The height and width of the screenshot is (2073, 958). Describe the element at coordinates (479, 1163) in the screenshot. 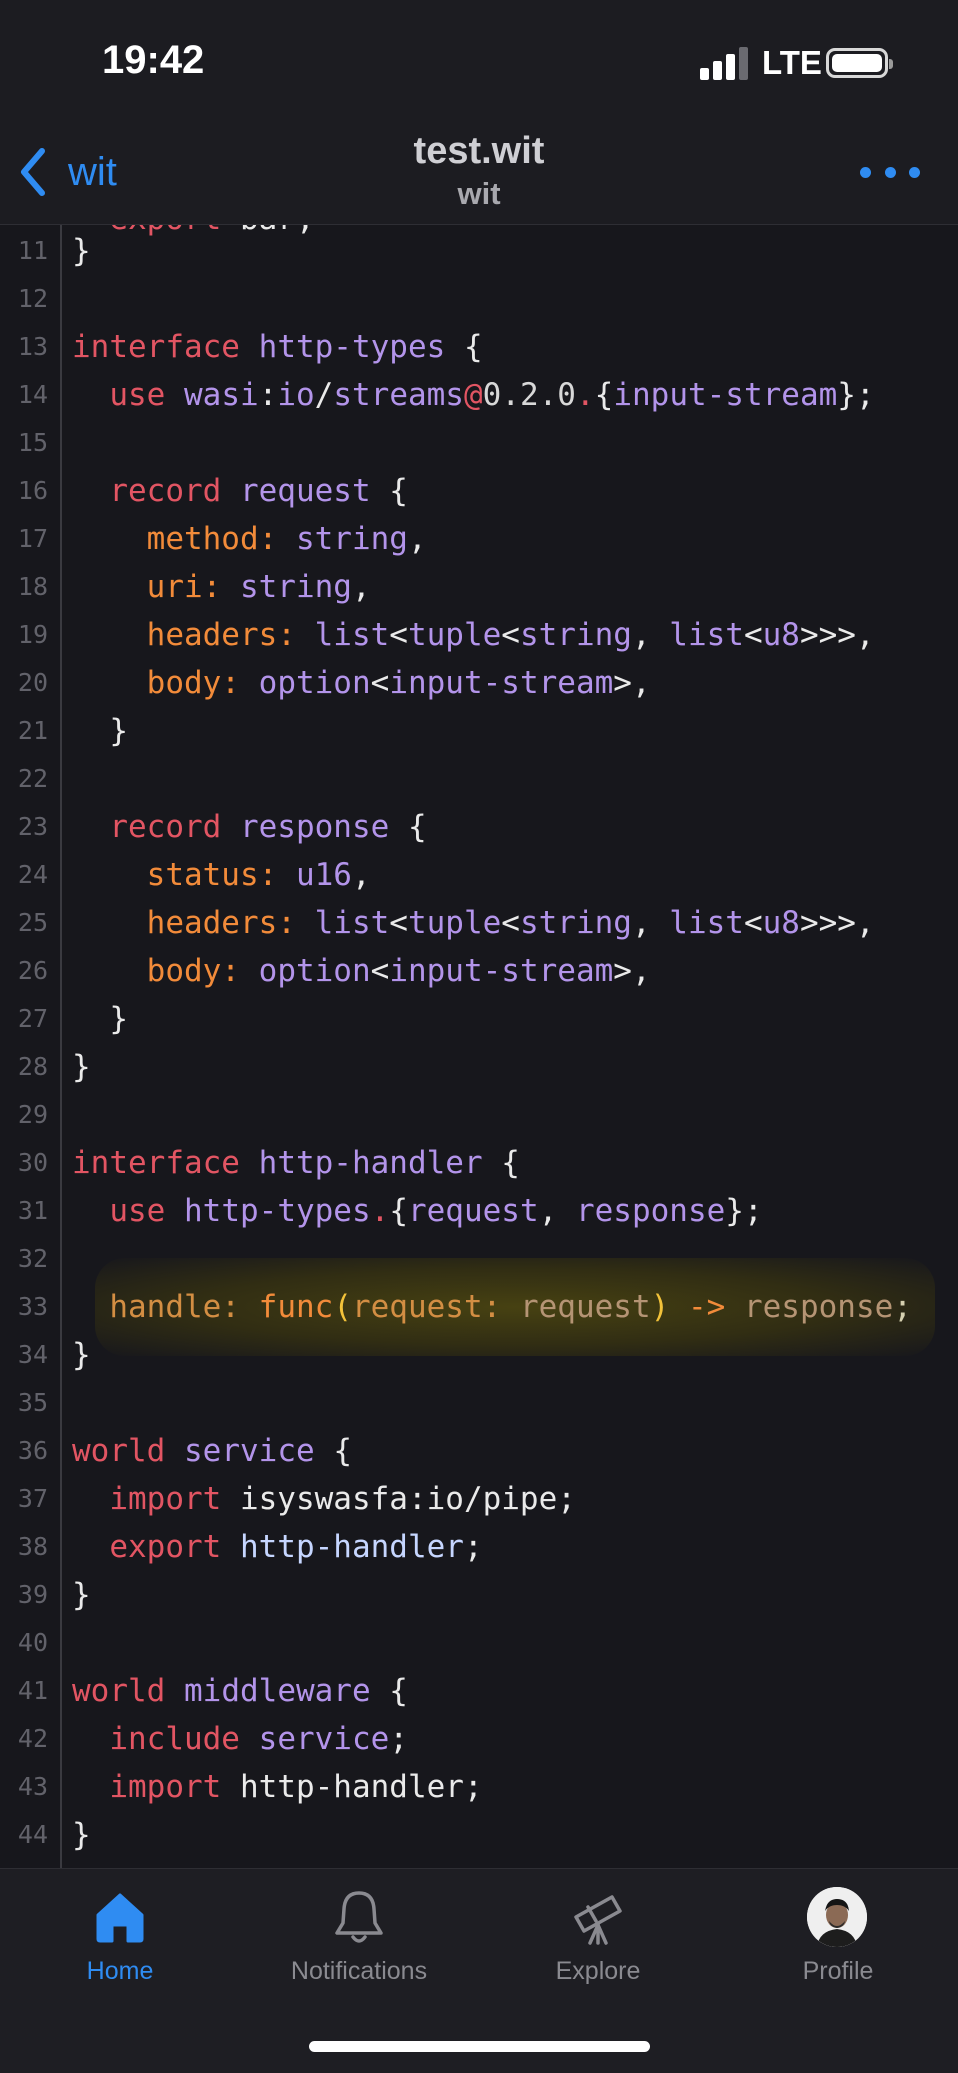

I see `code-line: 30 interface http-handler {` at that location.